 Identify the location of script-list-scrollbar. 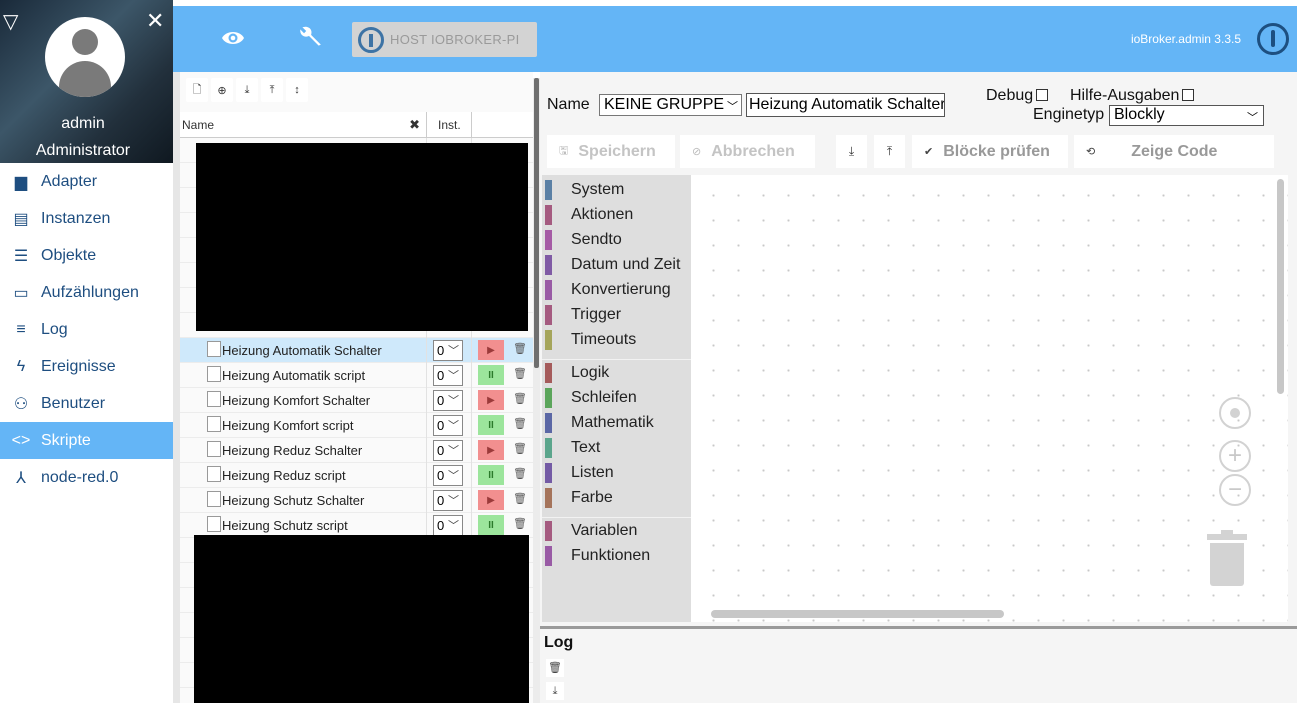
(536, 390).